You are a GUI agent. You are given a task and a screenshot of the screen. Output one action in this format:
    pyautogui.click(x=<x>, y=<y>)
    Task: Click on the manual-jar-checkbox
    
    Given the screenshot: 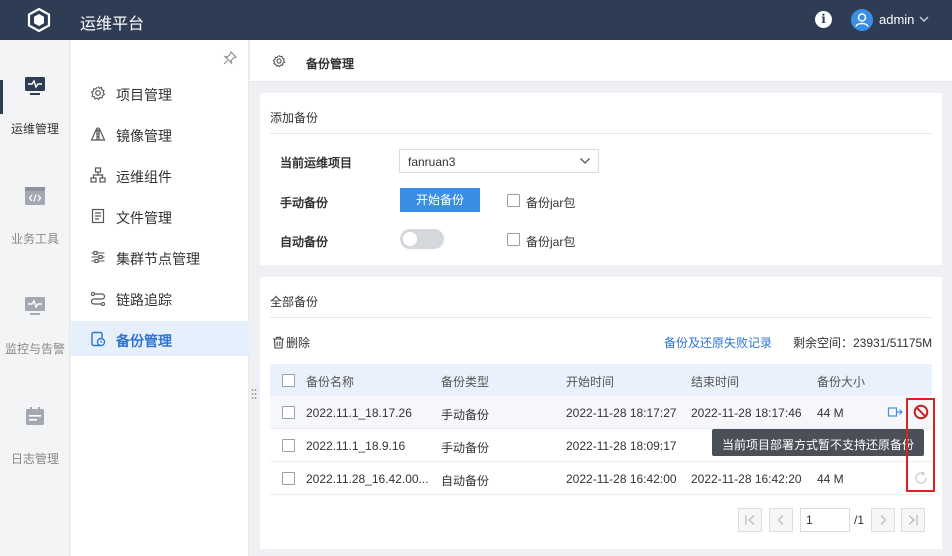 What is the action you would take?
    pyautogui.click(x=513, y=200)
    